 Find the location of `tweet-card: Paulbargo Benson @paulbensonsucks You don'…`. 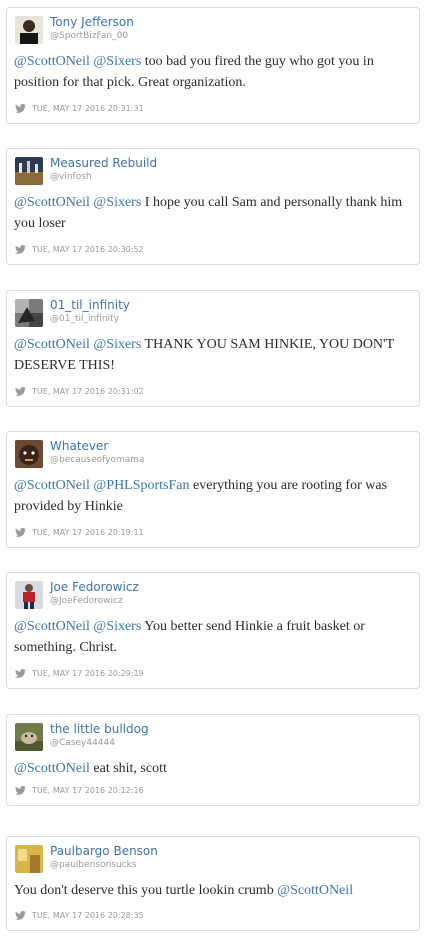

tweet-card: Paulbargo Benson @paulbensonsucks You don'… is located at coordinates (213, 883).